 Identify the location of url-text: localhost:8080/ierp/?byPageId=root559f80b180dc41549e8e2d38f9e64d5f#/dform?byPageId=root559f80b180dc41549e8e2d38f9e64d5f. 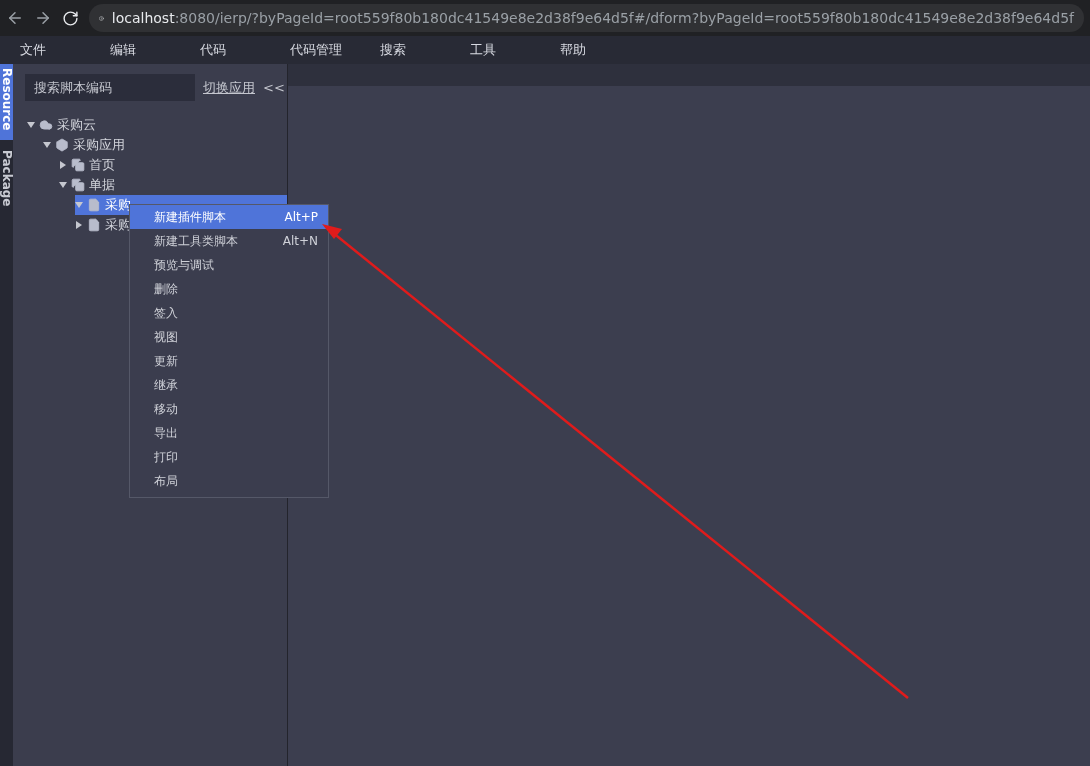
(592, 18).